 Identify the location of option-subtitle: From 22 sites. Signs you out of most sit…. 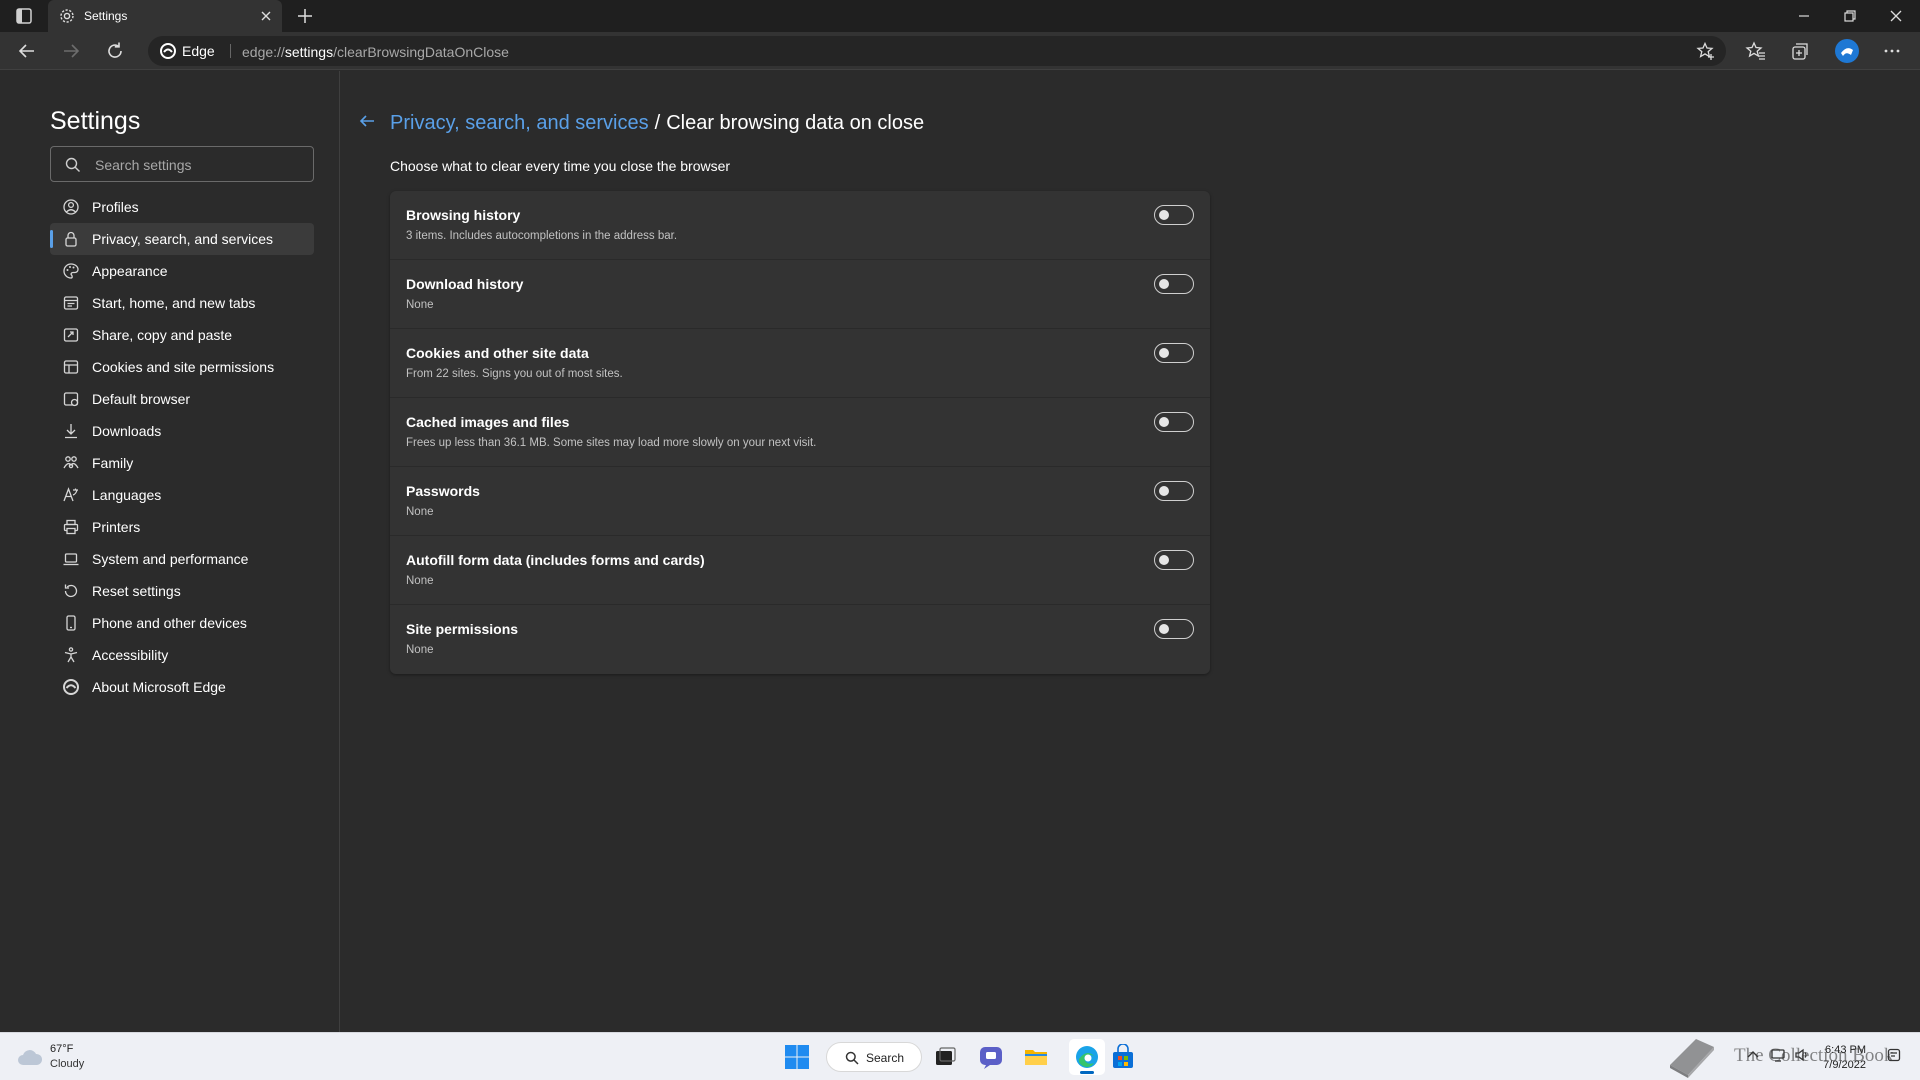
(514, 374).